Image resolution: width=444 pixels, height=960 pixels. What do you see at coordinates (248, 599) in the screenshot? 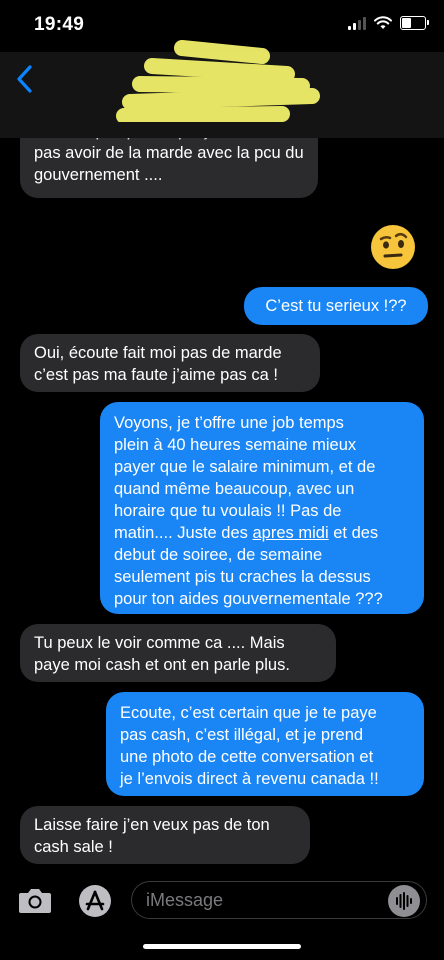
I see `message-line: pour ton aides gouvernementale ???` at bounding box center [248, 599].